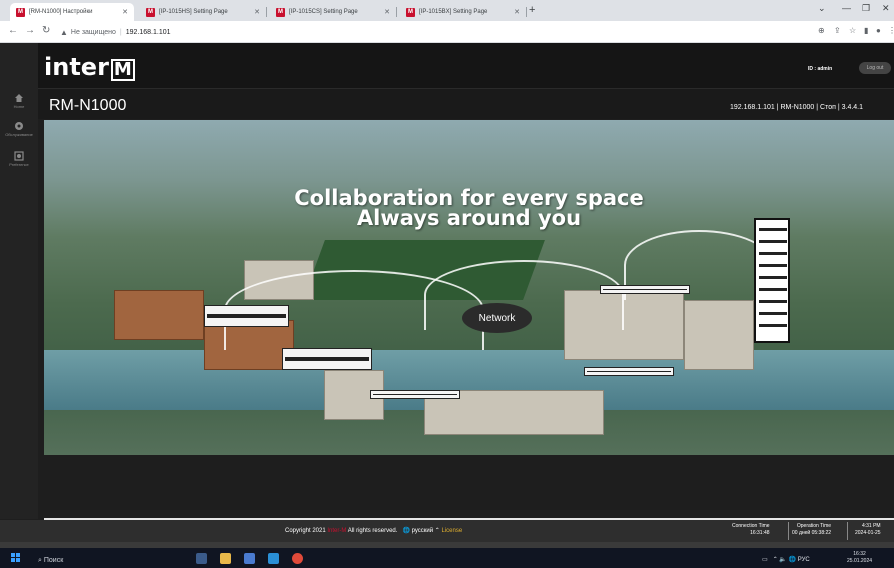  I want to click on nav-label: Обслуживание, so click(19, 134).